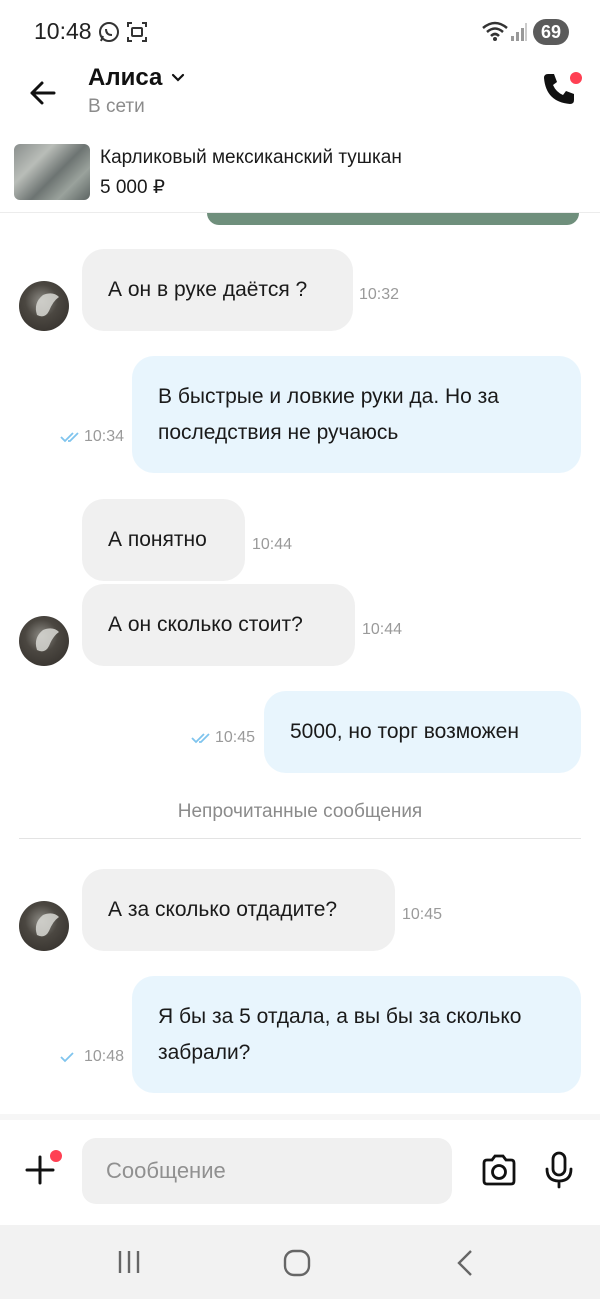  I want to click on composer-separator, so click(300, 1117).